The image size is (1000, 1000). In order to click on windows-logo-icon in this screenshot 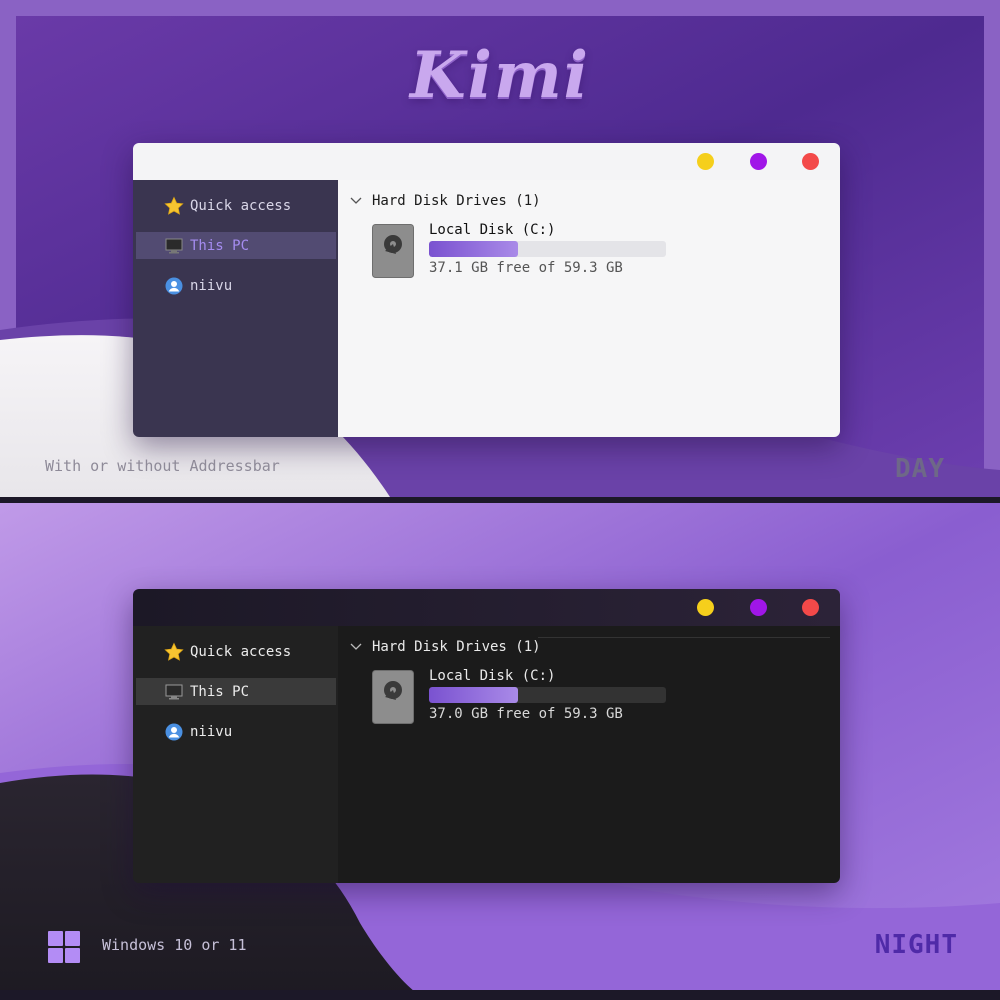, I will do `click(64, 947)`.